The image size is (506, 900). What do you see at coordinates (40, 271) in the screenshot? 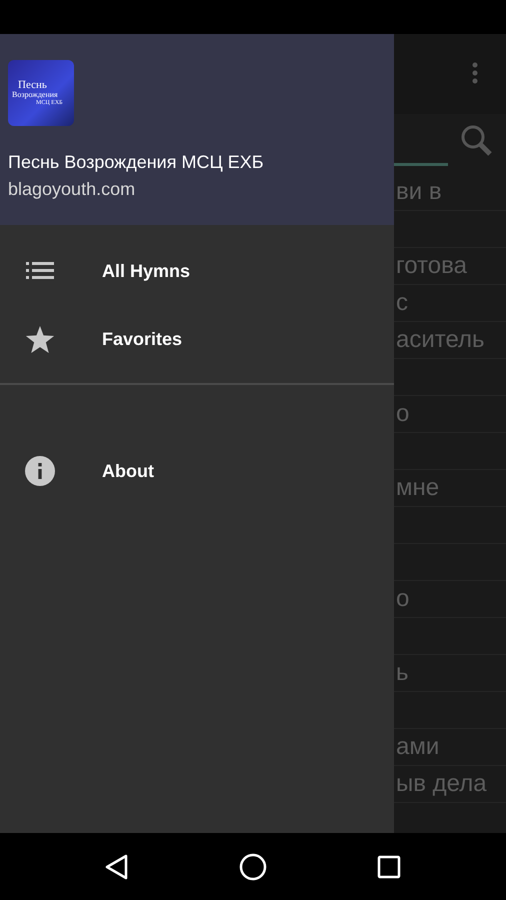
I see `list-icon` at bounding box center [40, 271].